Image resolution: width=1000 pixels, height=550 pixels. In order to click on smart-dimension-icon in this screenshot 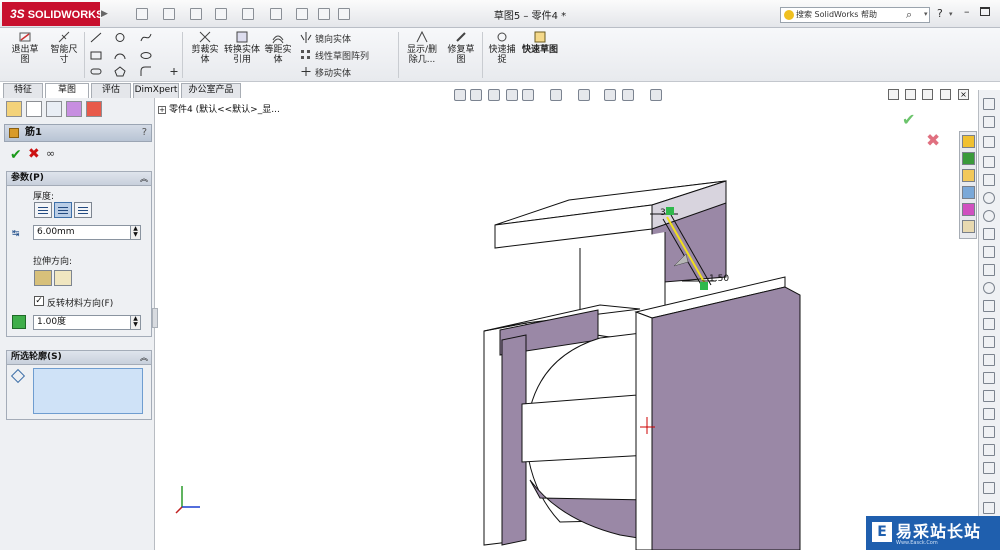, I will do `click(989, 122)`.